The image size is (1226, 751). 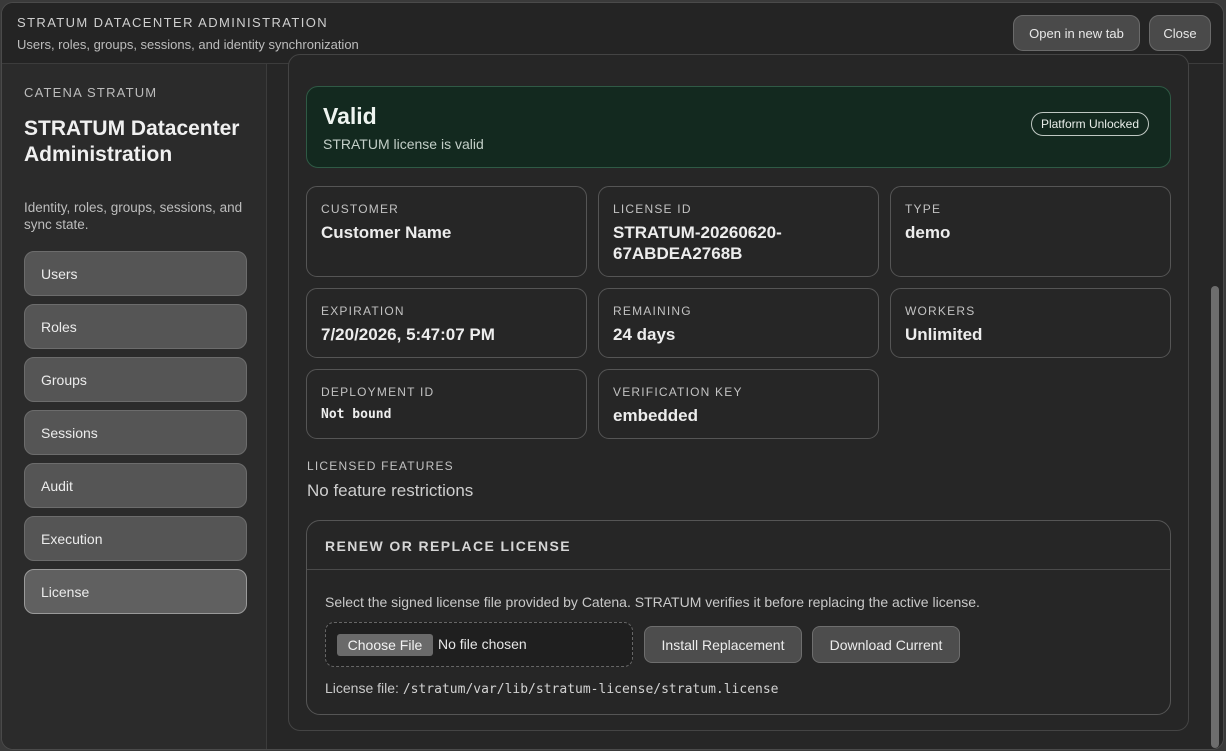 I want to click on choose-file-button: Choose File, so click(x=385, y=645).